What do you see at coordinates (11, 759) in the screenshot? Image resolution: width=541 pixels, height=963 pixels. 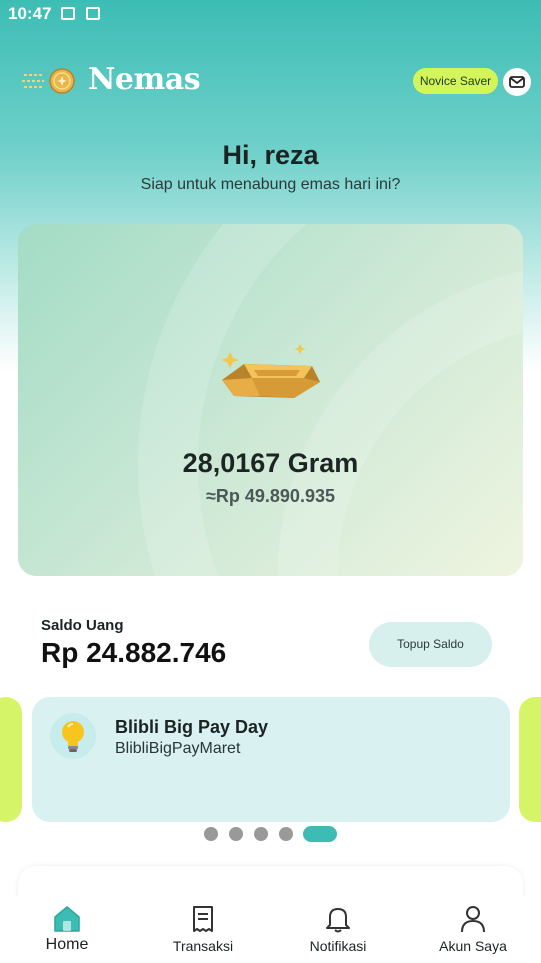 I see `promo-card-previous` at bounding box center [11, 759].